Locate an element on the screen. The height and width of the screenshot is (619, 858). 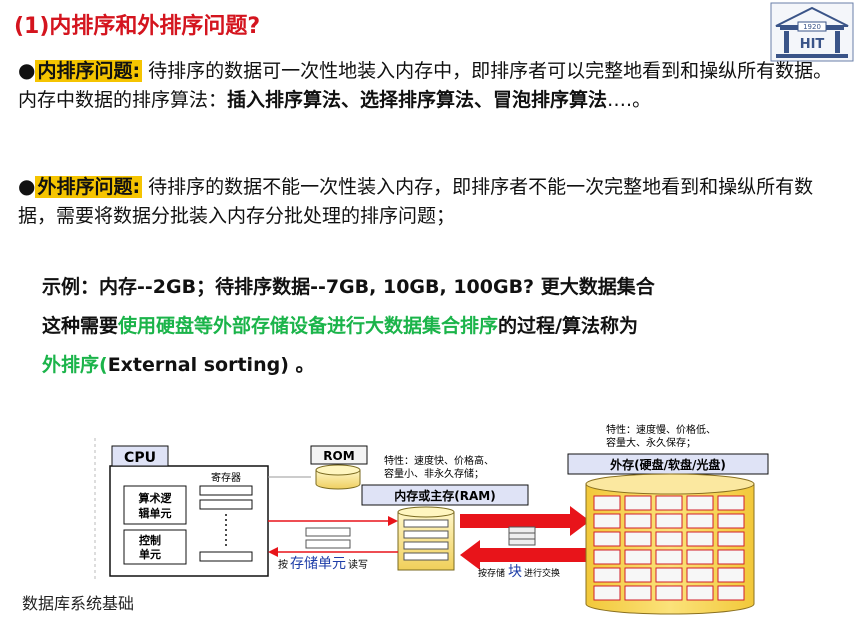
alu-label-1: 算术逻 is located at coordinates (155, 498).